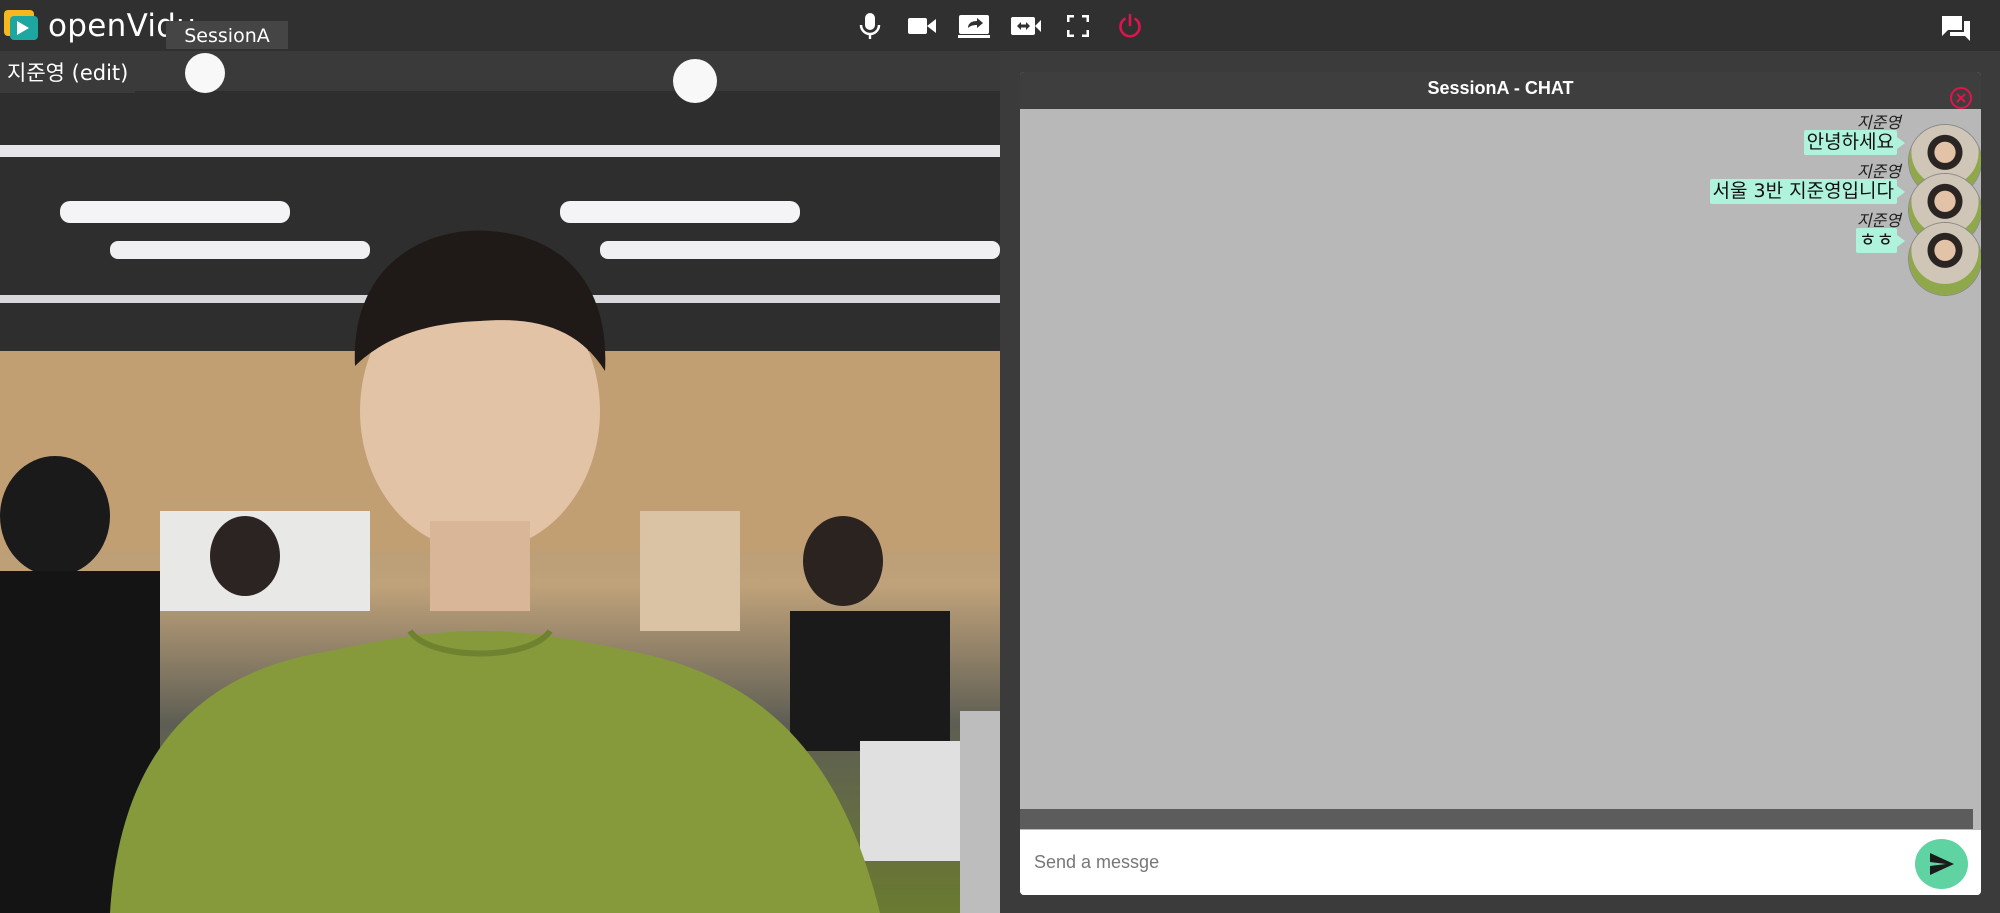  I want to click on message-text: 서울 3반 지준영입니다, so click(1807, 191).